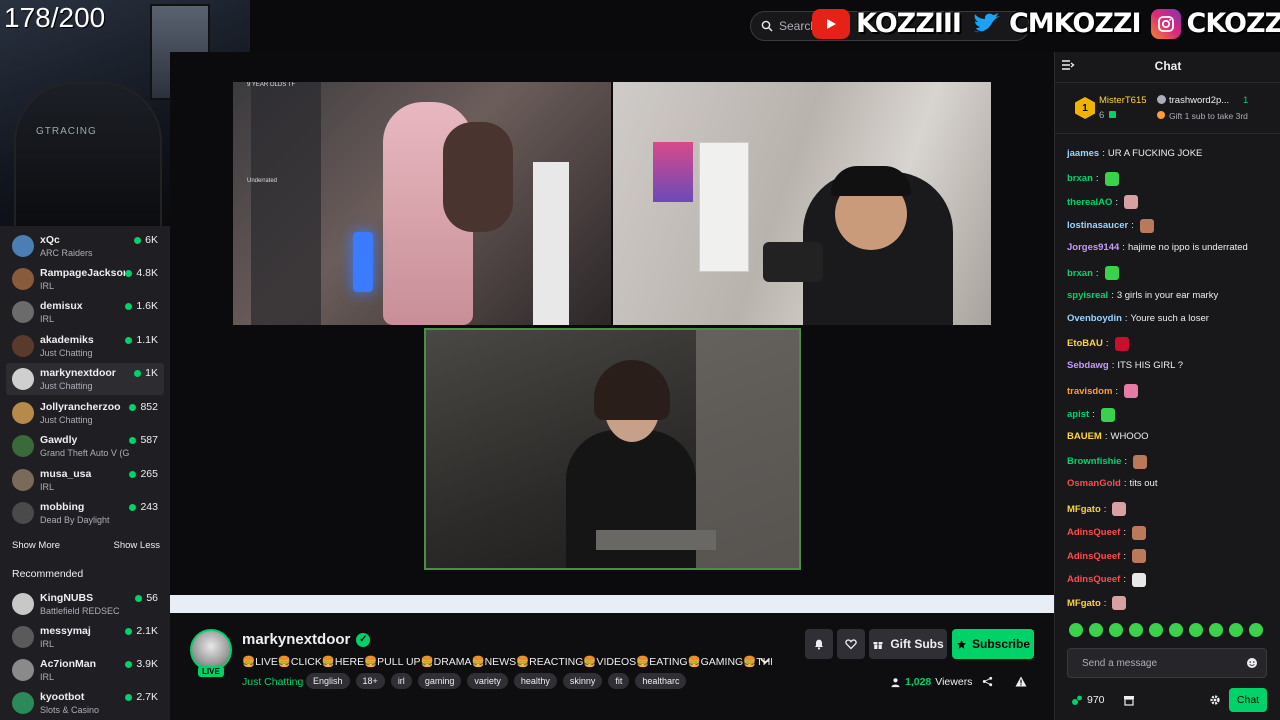 The height and width of the screenshot is (720, 1280). Describe the element at coordinates (370, 681) in the screenshot. I see `tag: 18+` at that location.